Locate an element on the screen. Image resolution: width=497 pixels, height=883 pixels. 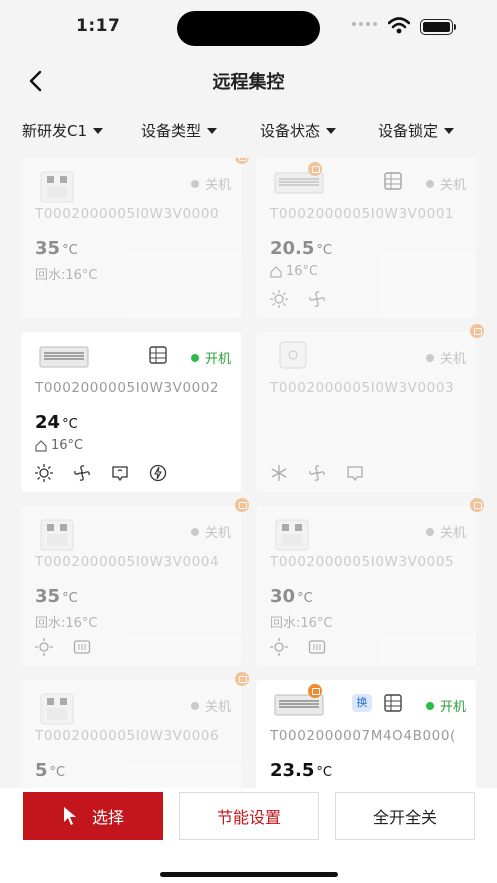
device-card: 关机 T0002000005I0W3V0004 35 °C 回水:16°C is located at coordinates (135, 582).